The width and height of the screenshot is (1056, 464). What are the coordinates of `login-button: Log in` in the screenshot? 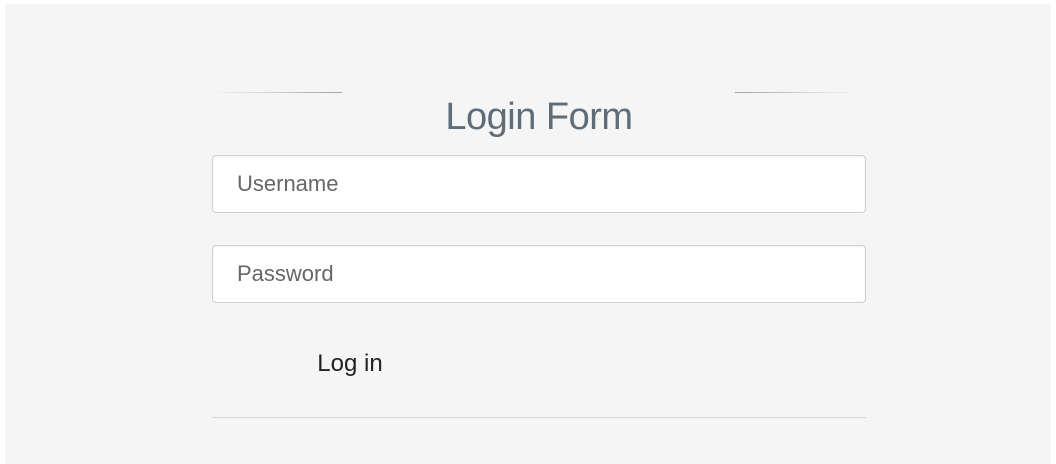 It's located at (350, 364).